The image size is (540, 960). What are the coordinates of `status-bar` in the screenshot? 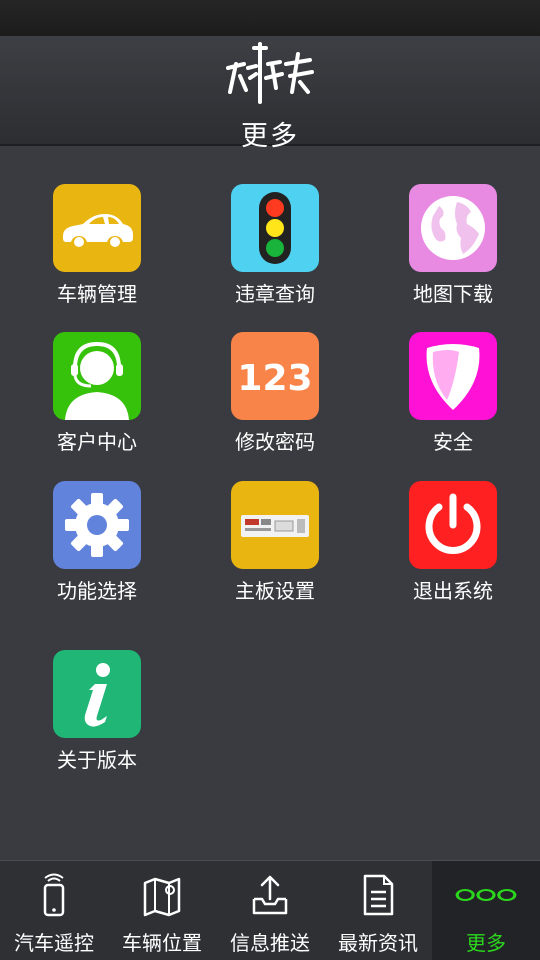 It's located at (270, 18).